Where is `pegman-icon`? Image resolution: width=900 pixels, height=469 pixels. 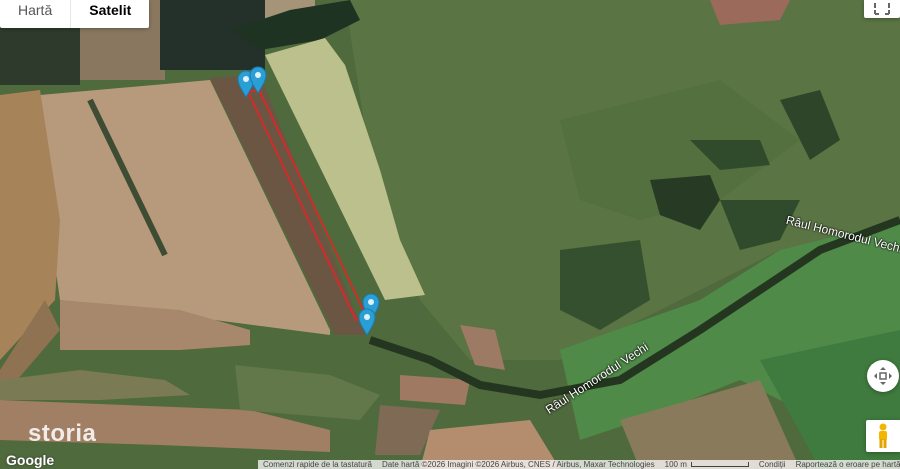
pegman-icon is located at coordinates (883, 435).